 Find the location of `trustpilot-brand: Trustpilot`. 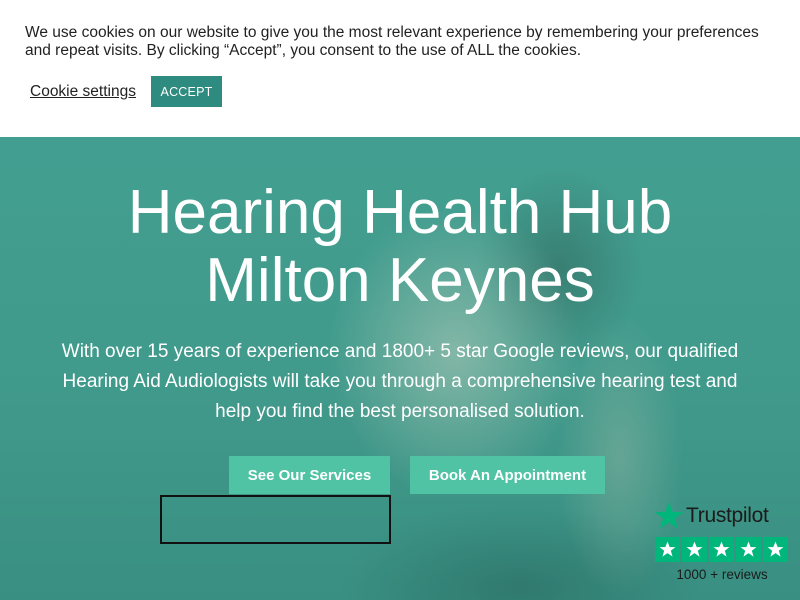

trustpilot-brand: Trustpilot is located at coordinates (727, 515).